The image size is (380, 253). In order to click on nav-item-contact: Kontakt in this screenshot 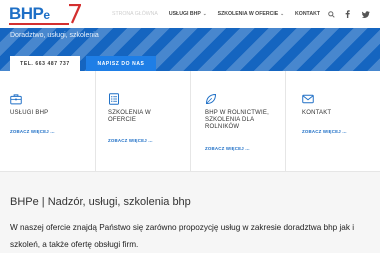, I will do `click(307, 14)`.